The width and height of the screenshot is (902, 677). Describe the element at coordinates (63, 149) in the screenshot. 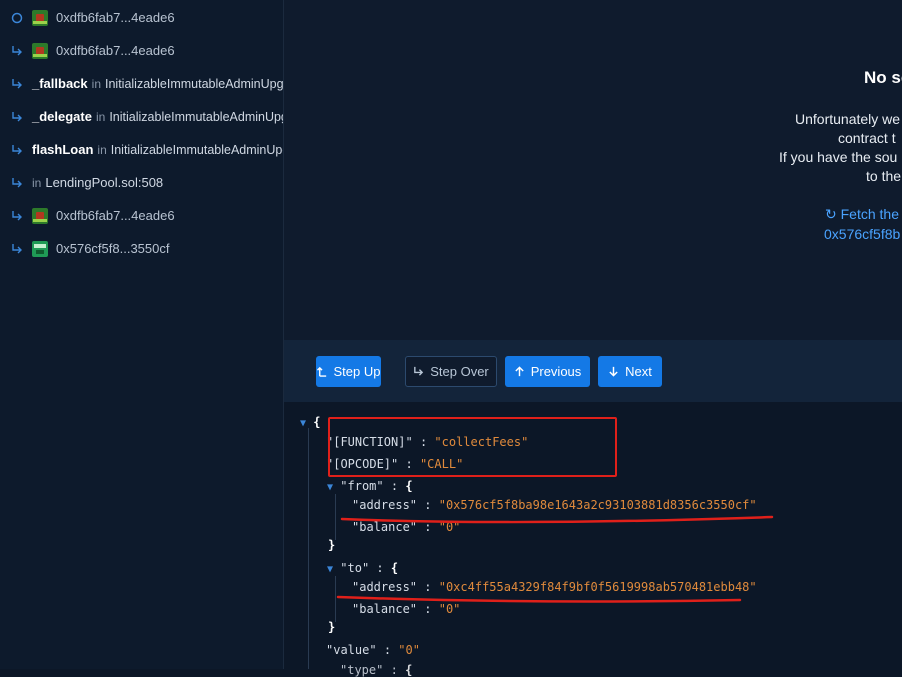

I see `function-name: flashLoan` at that location.